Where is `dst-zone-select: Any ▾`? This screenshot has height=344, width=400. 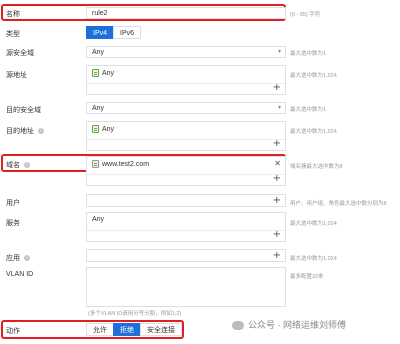 dst-zone-select: Any ▾ is located at coordinates (186, 108).